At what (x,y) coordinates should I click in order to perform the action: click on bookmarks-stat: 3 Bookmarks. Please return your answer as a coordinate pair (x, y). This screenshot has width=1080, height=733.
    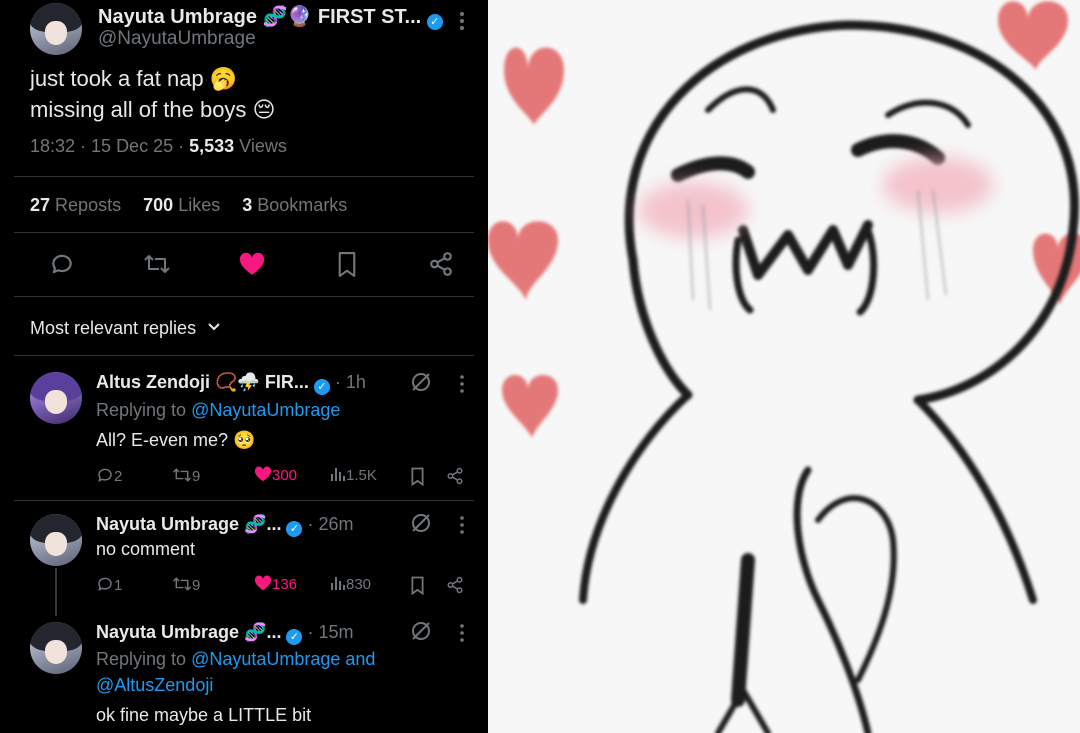
    Looking at the image, I should click on (294, 205).